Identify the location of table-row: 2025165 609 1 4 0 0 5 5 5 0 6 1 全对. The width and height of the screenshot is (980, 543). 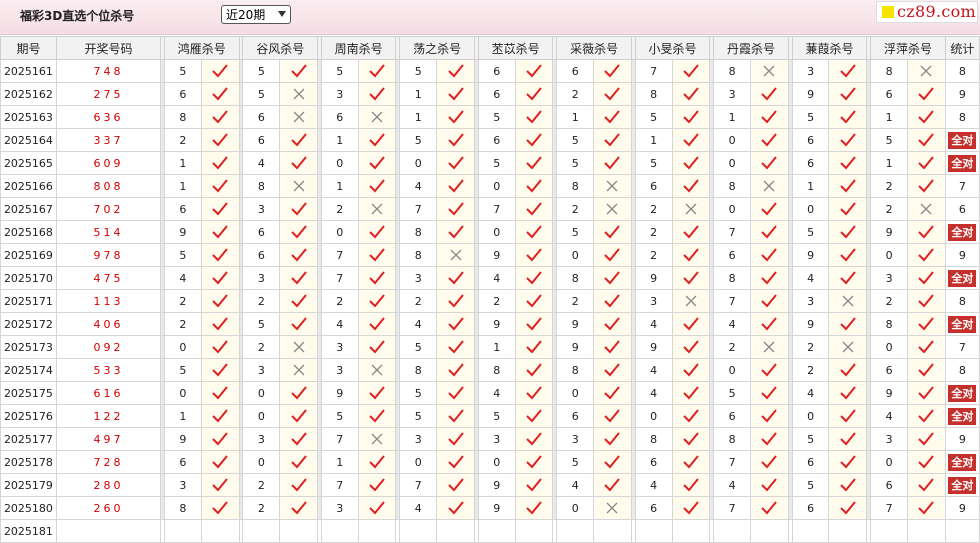
(490, 163).